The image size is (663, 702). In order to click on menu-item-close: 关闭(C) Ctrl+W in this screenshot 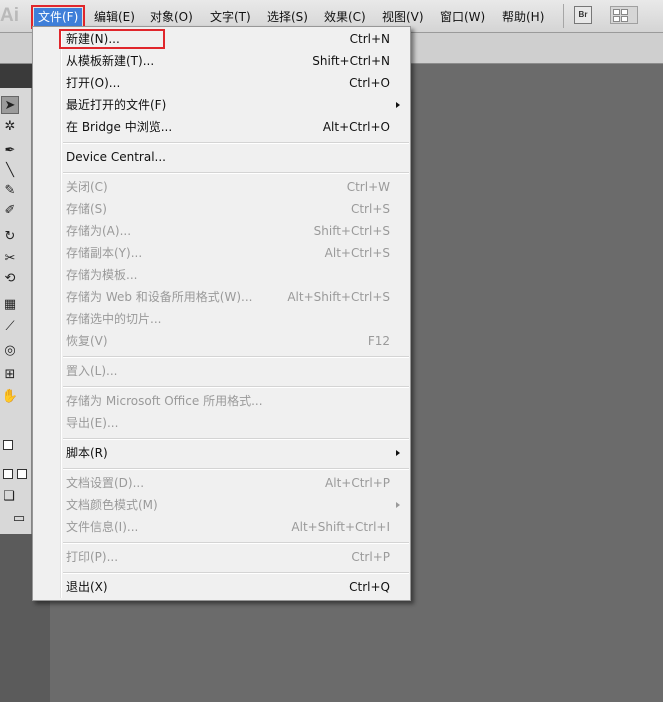, I will do `click(221, 187)`.